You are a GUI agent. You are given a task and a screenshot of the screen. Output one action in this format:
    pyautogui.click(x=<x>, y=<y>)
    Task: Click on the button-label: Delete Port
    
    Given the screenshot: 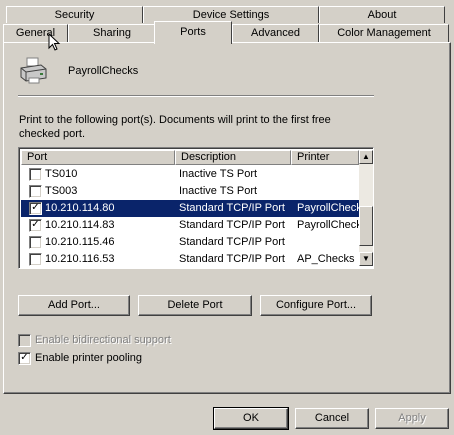 What is the action you would take?
    pyautogui.click(x=195, y=305)
    